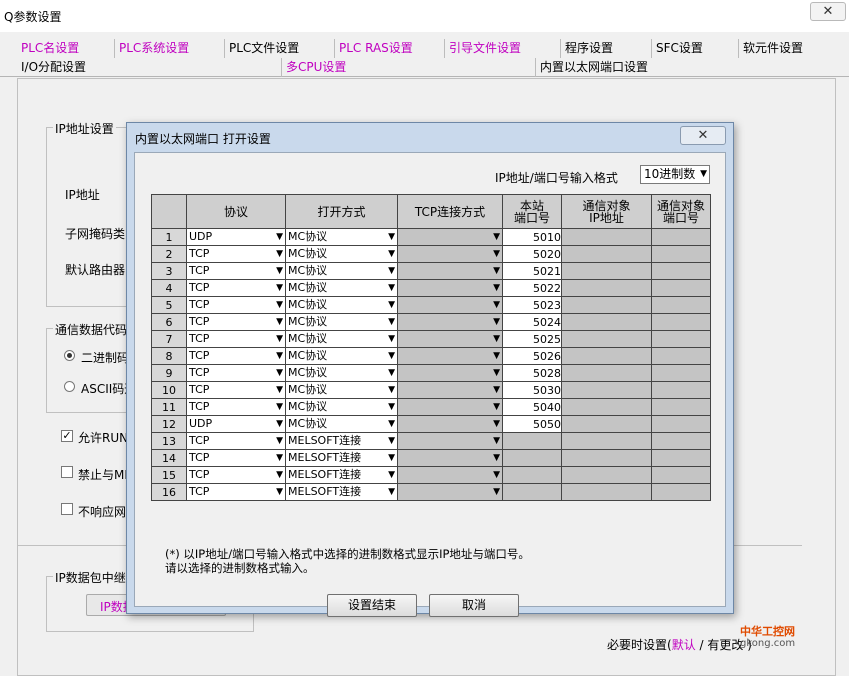 The width and height of the screenshot is (849, 676). Describe the element at coordinates (532, 339) in the screenshot. I see `local-port-cell: 5025` at that location.